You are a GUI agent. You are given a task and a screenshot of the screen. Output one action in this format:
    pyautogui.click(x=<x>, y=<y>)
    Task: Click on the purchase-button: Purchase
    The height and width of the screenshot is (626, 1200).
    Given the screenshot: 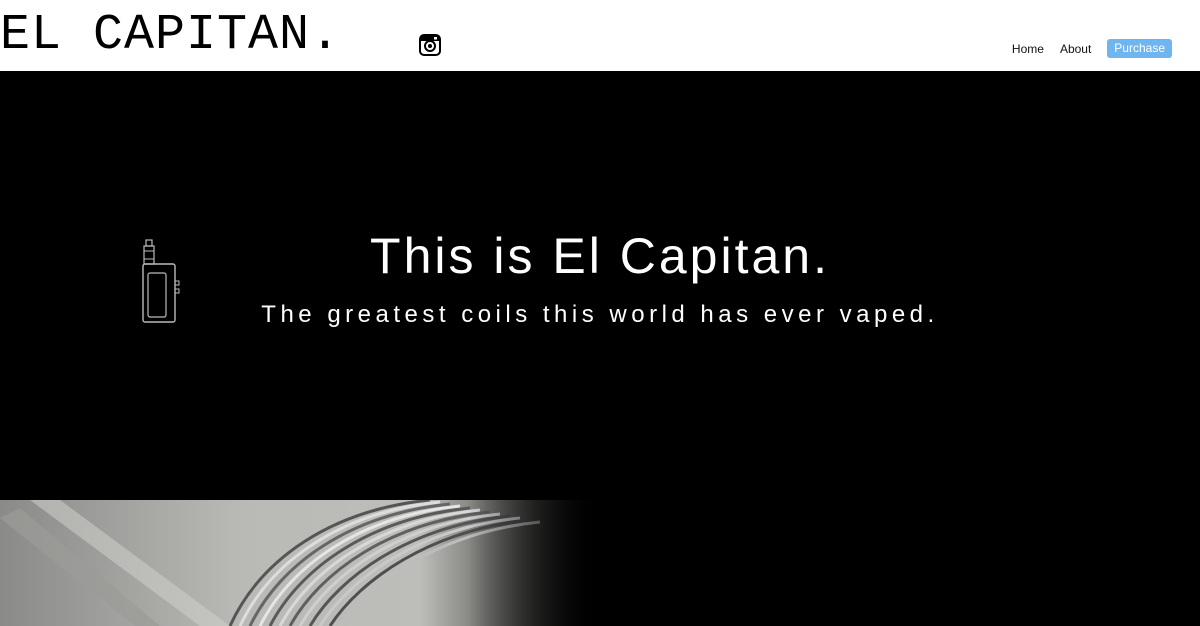 What is the action you would take?
    pyautogui.click(x=1139, y=48)
    